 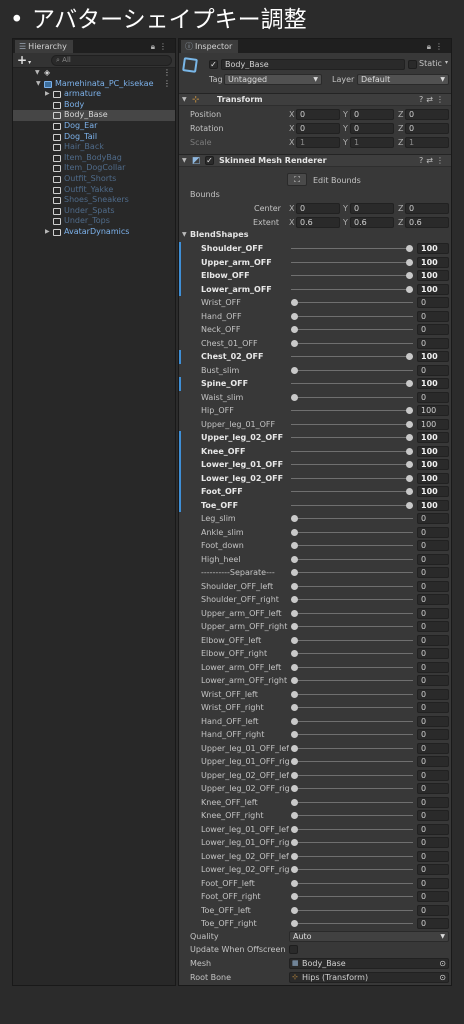 What do you see at coordinates (94, 200) in the screenshot?
I see `hierarchy-item: Shoes_Sneakers` at bounding box center [94, 200].